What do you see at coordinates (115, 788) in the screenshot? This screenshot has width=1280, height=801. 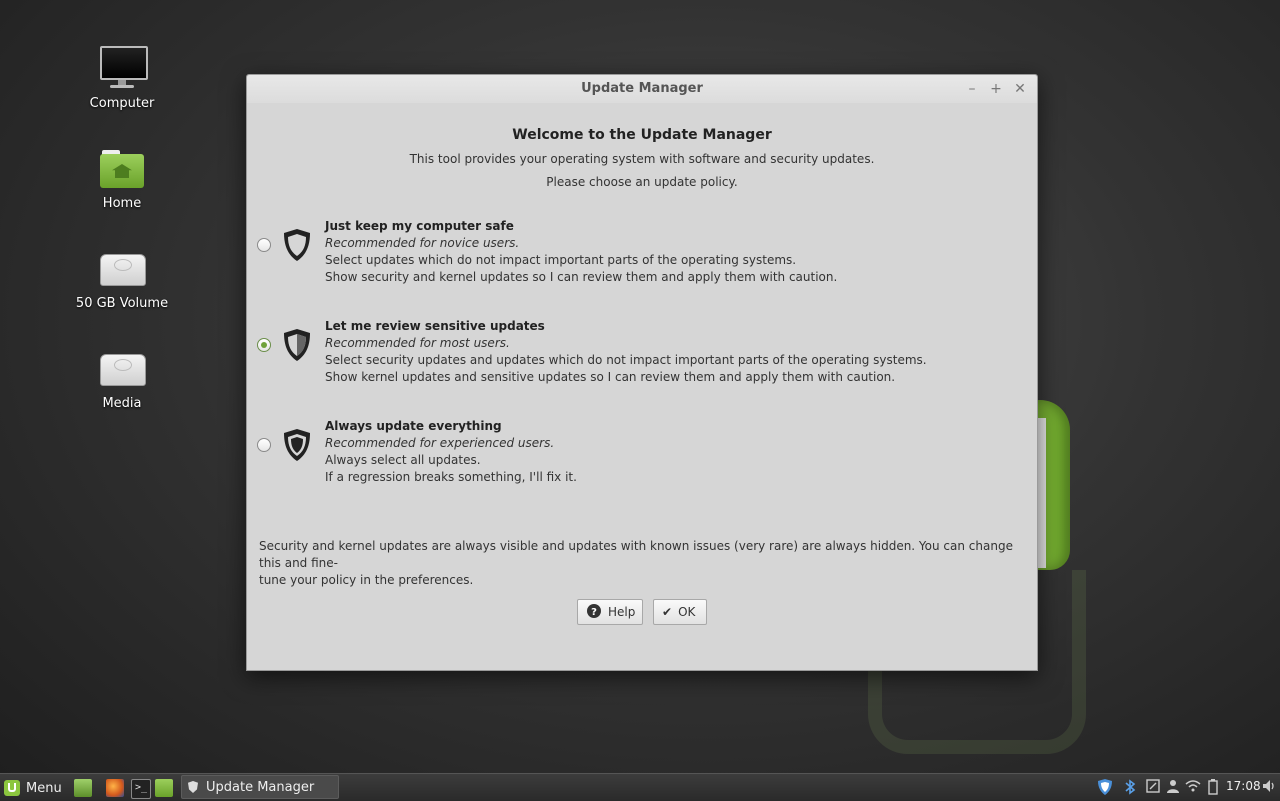 I see `firefox-icon` at bounding box center [115, 788].